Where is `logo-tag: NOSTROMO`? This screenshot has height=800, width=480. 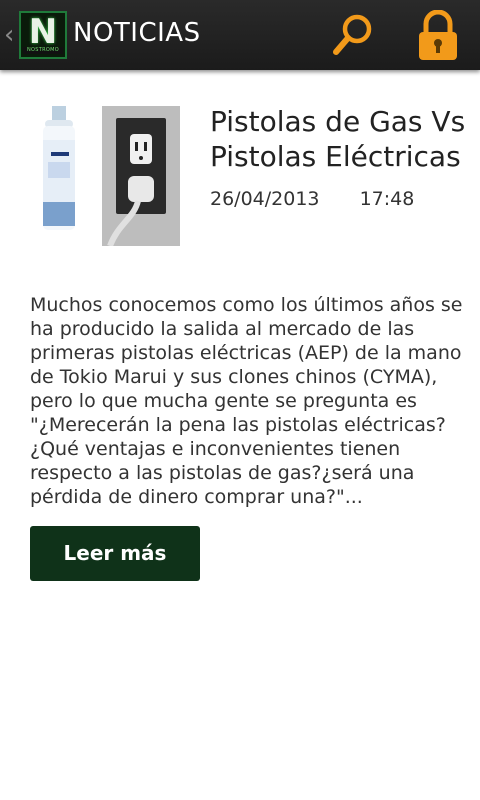 logo-tag: NOSTROMO is located at coordinates (43, 50).